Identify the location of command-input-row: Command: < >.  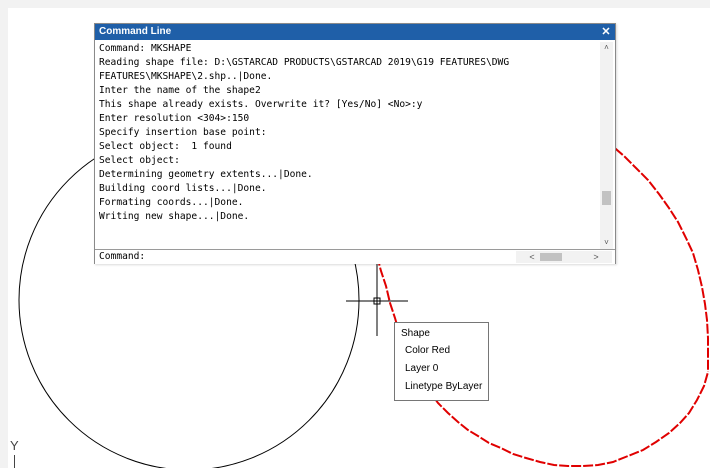
(355, 256).